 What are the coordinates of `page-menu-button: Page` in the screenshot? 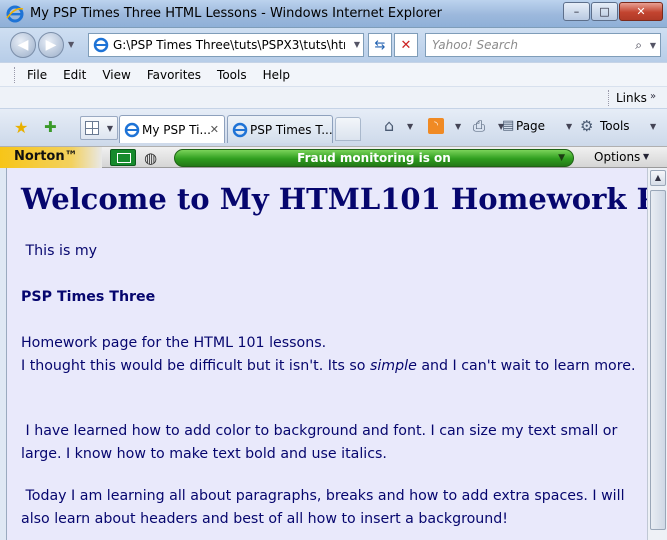 It's located at (530, 126).